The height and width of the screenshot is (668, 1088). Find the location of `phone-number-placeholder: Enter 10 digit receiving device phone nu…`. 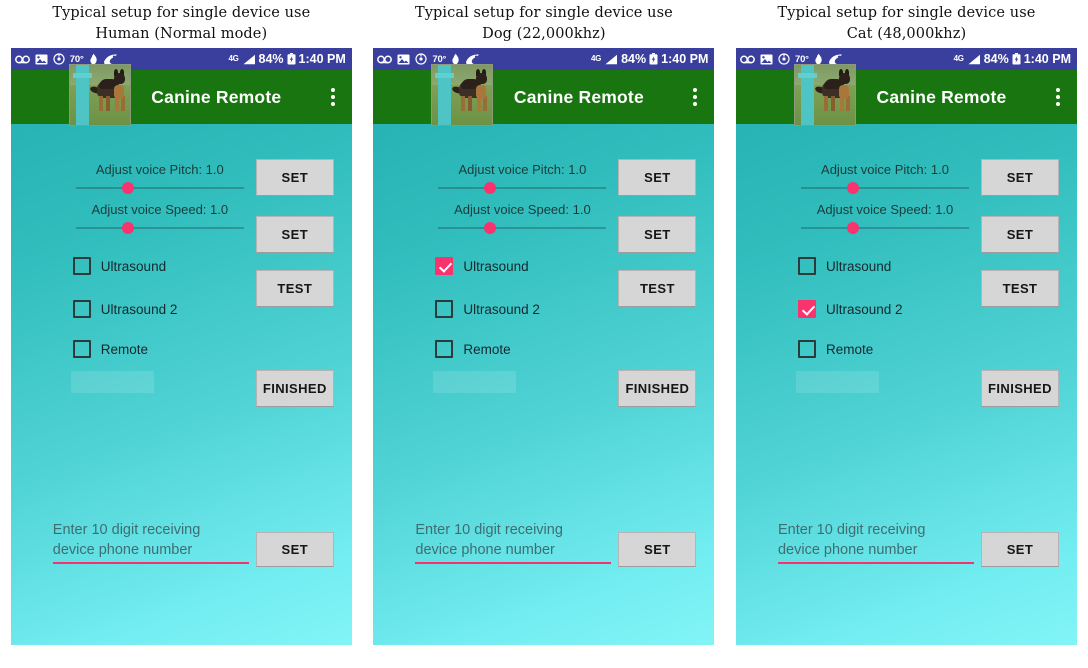

phone-number-placeholder: Enter 10 digit receiving device phone nu… is located at coordinates (489, 540).